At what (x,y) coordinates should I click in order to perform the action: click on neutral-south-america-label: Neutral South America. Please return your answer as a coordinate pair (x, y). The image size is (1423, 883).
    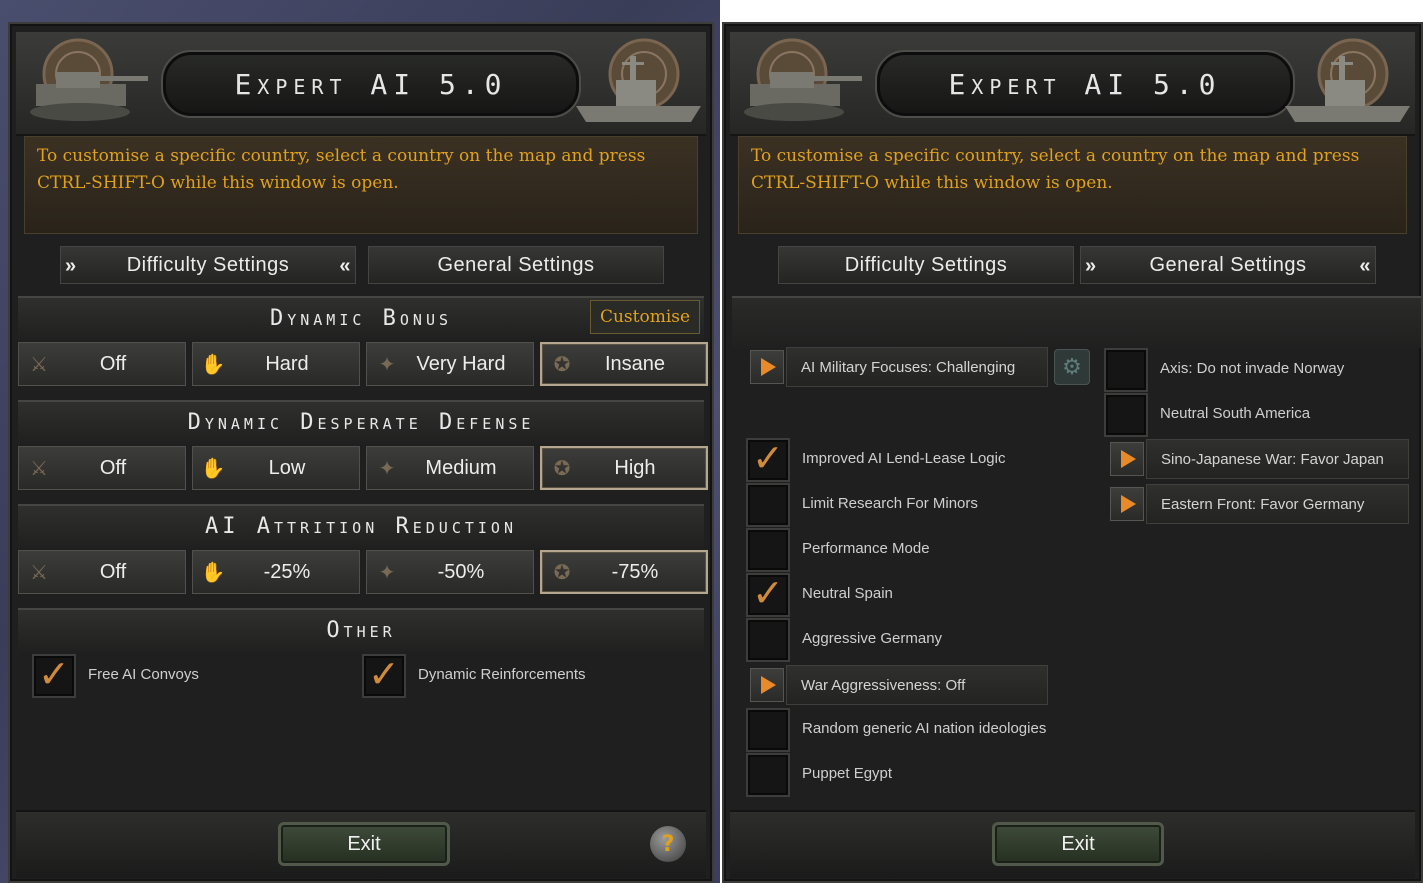
    Looking at the image, I should click on (1235, 413).